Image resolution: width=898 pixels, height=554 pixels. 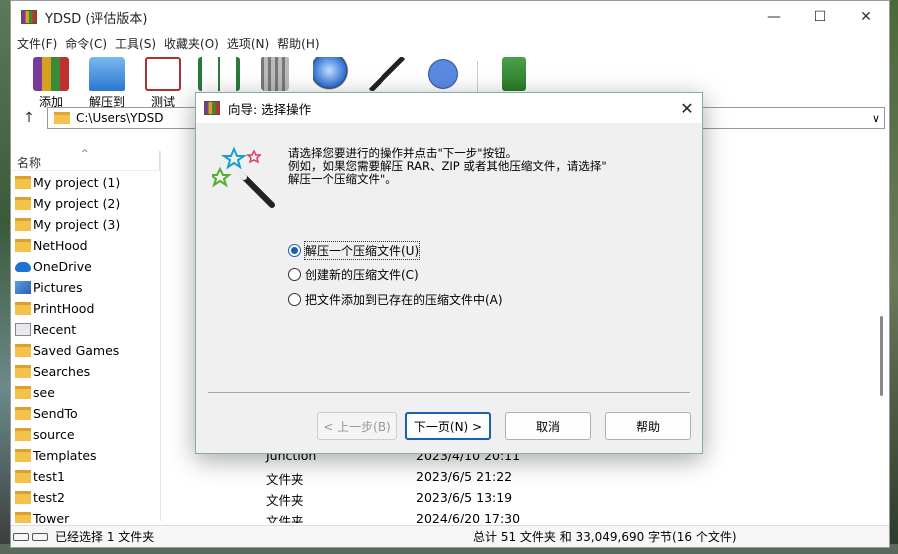 What do you see at coordinates (23, 287) in the screenshot?
I see `pic-icon` at bounding box center [23, 287].